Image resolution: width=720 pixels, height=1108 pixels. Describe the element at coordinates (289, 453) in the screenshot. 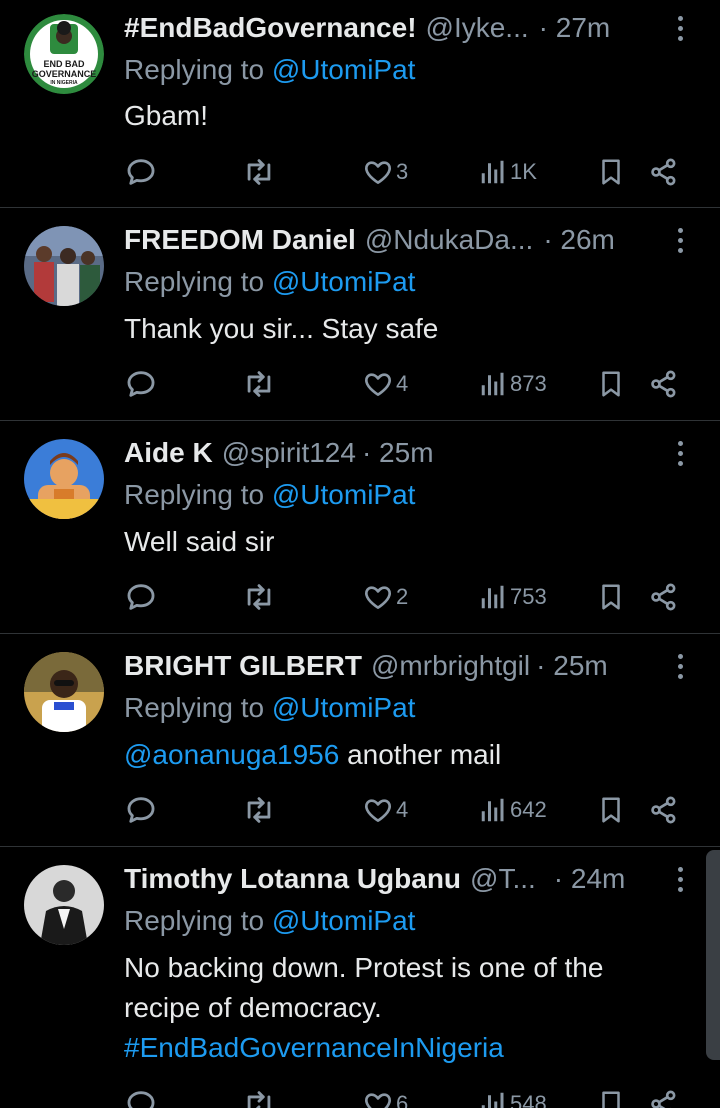

I see `user-handle: @spirit124` at that location.